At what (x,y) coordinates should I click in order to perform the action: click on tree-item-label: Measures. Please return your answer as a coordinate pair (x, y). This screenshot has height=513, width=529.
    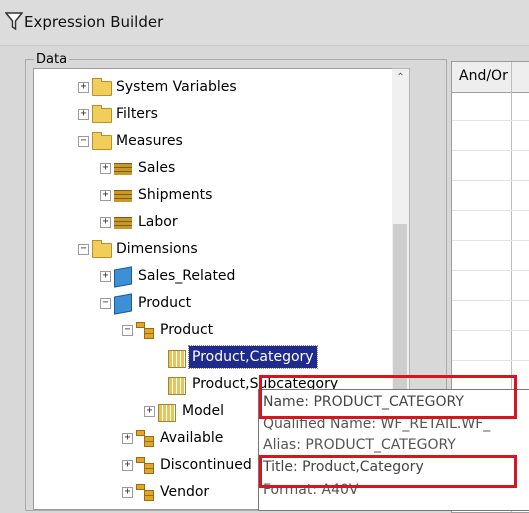
    Looking at the image, I should click on (149, 141).